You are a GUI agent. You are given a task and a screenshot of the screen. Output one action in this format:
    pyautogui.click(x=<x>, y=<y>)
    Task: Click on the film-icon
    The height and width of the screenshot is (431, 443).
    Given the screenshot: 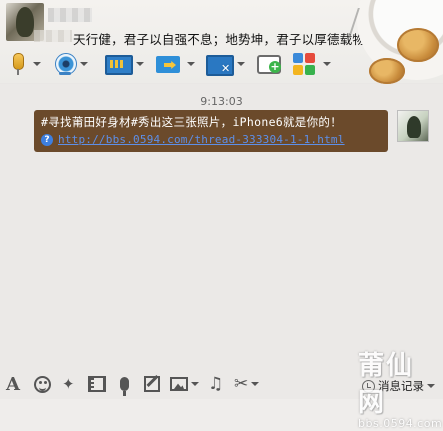 What is the action you would take?
    pyautogui.click(x=97, y=384)
    